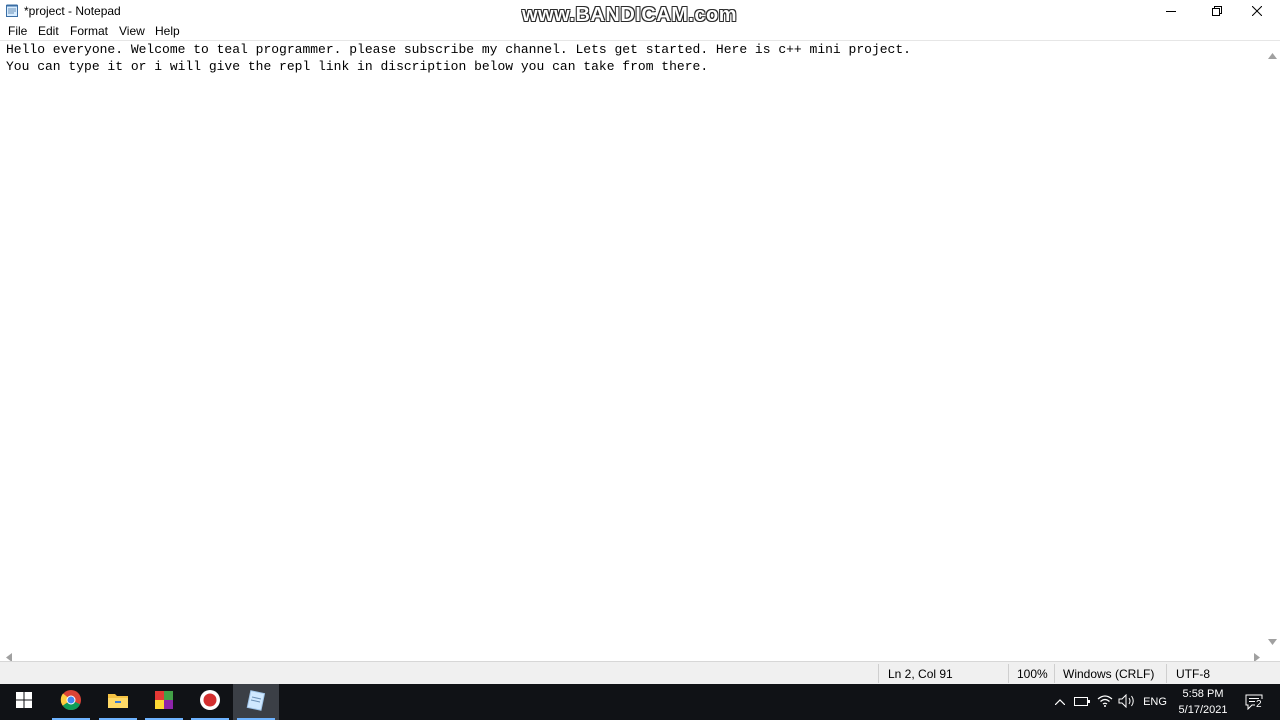 The height and width of the screenshot is (720, 1280). I want to click on line-ending: Windows (CRLF), so click(1109, 674).